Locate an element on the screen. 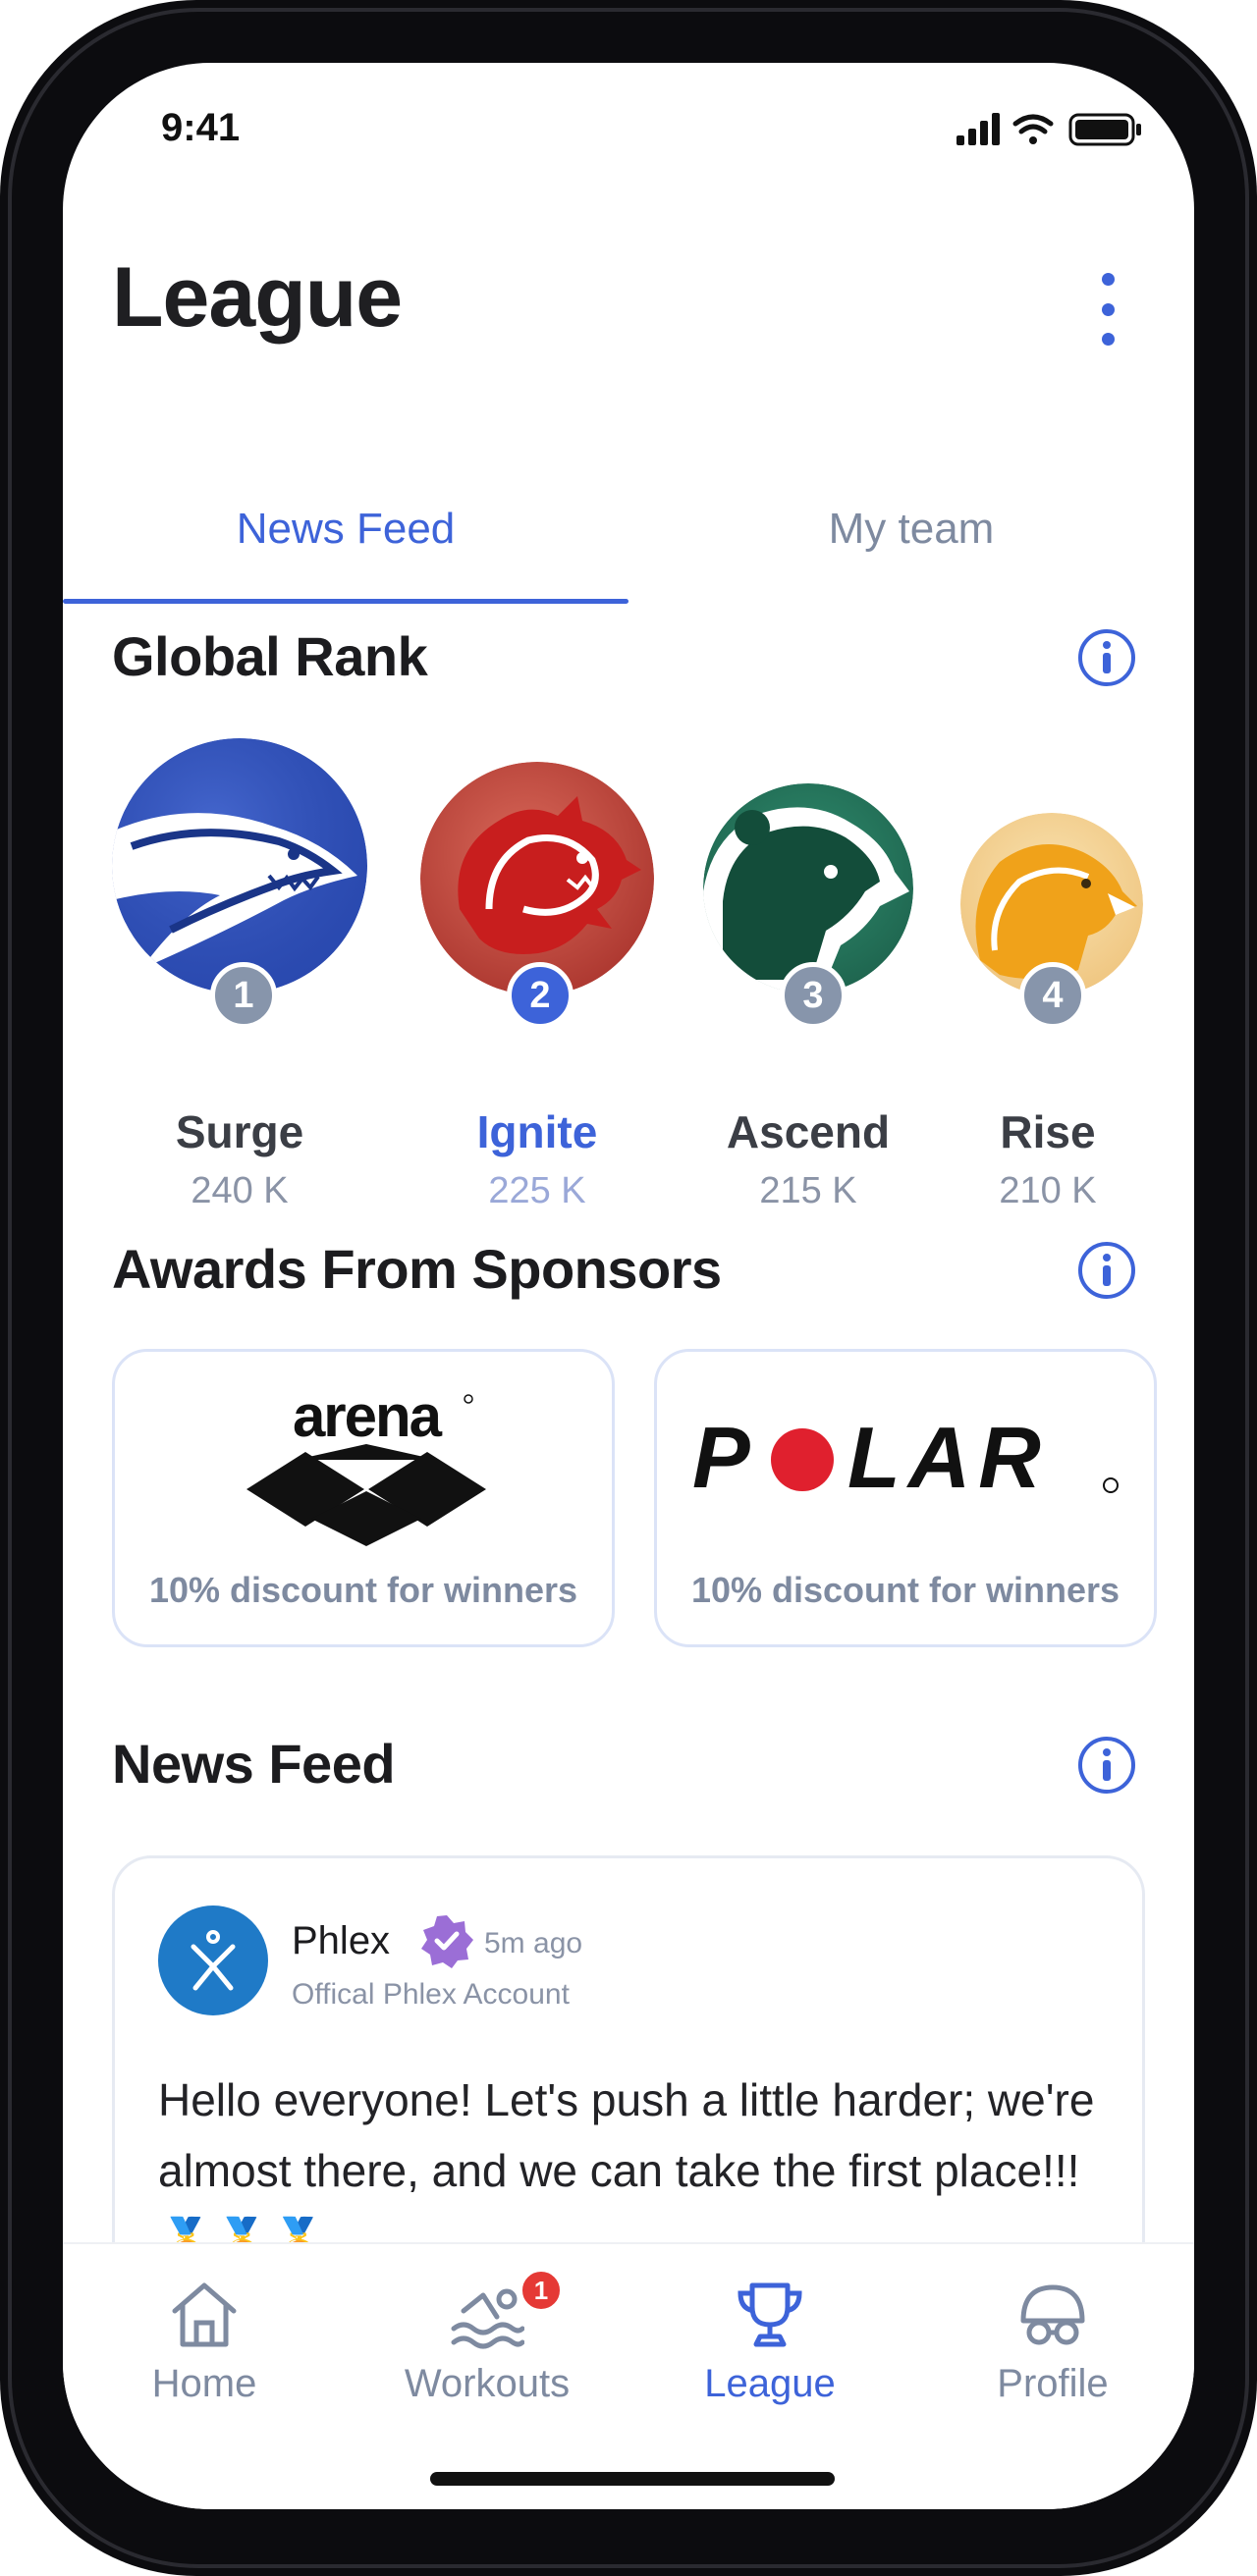  battery-icon is located at coordinates (1104, 129).